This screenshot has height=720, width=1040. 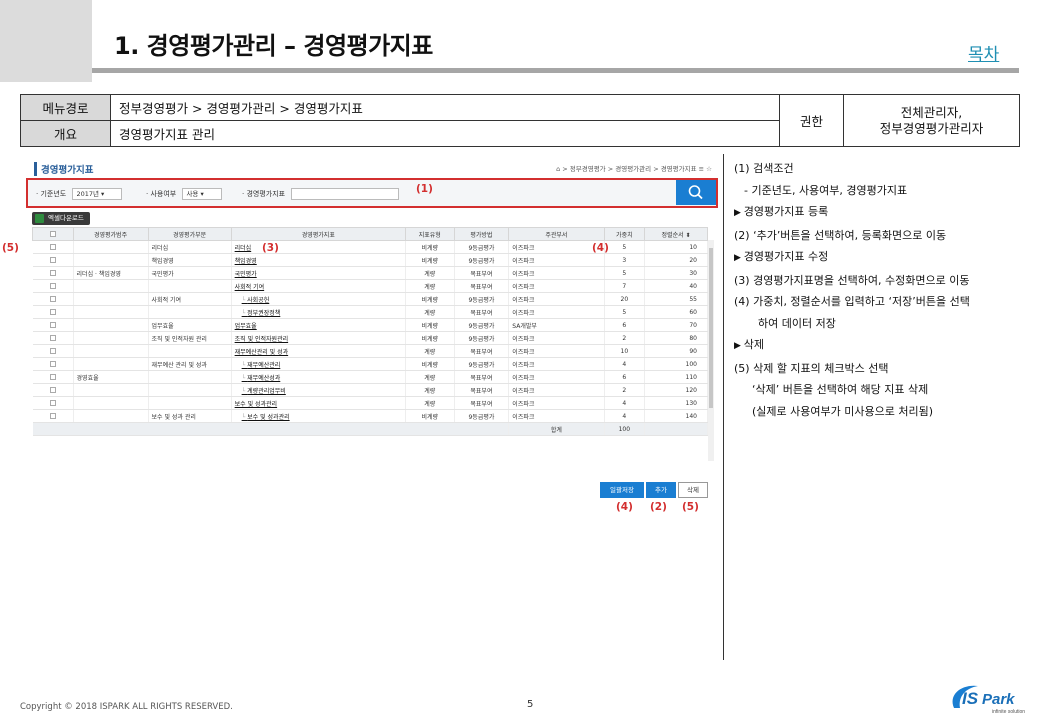 What do you see at coordinates (190, 299) in the screenshot?
I see `cell-part: 사회적 기여` at bounding box center [190, 299].